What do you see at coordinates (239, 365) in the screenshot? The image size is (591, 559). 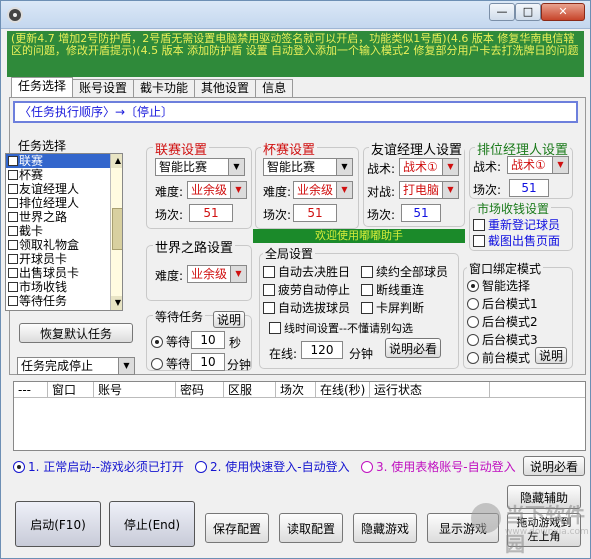 I see `minutes-unit: 分钟` at bounding box center [239, 365].